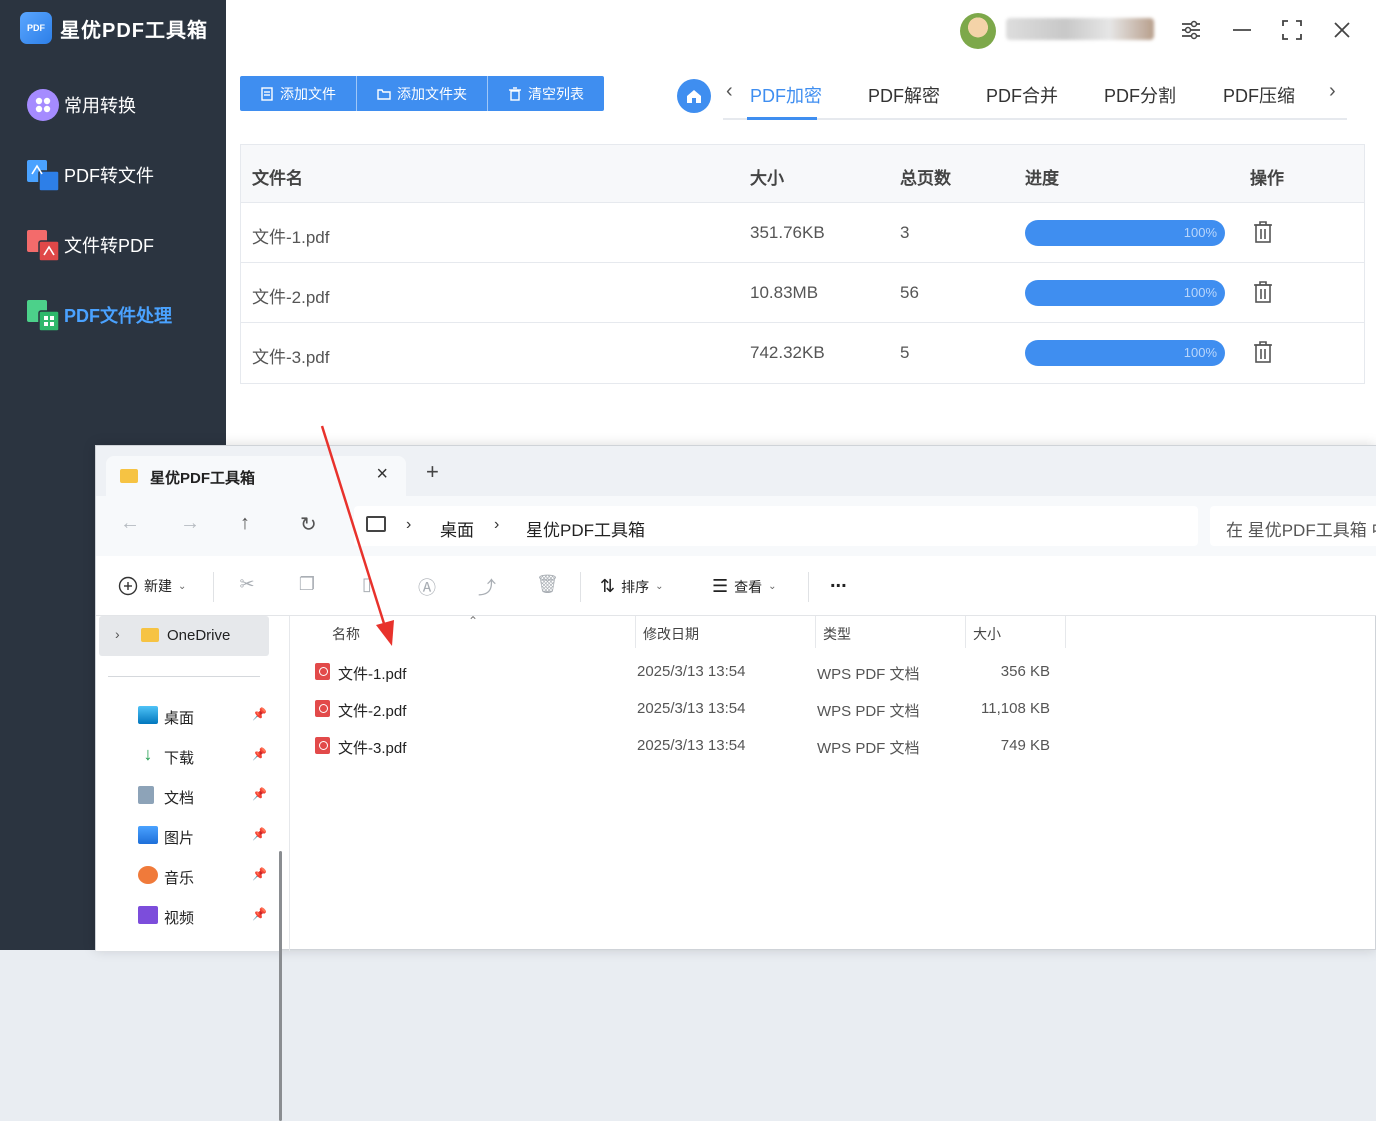  What do you see at coordinates (179, 878) in the screenshot?
I see `nav-item-label: 音乐` at bounding box center [179, 878].